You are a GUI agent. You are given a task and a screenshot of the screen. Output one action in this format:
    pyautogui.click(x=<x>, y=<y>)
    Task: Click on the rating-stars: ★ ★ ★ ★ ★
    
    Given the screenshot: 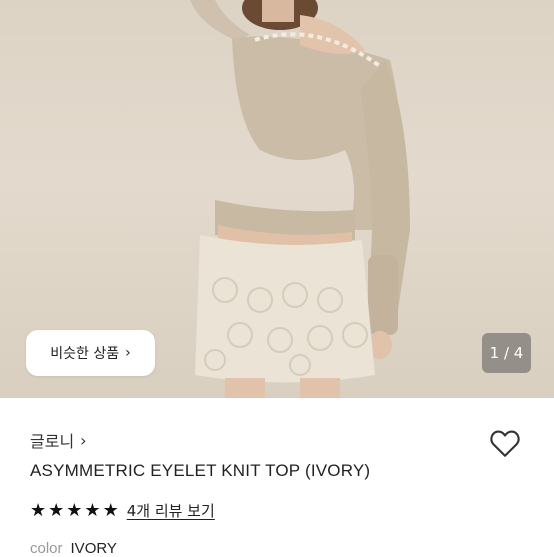 What is the action you would take?
    pyautogui.click(x=74, y=510)
    